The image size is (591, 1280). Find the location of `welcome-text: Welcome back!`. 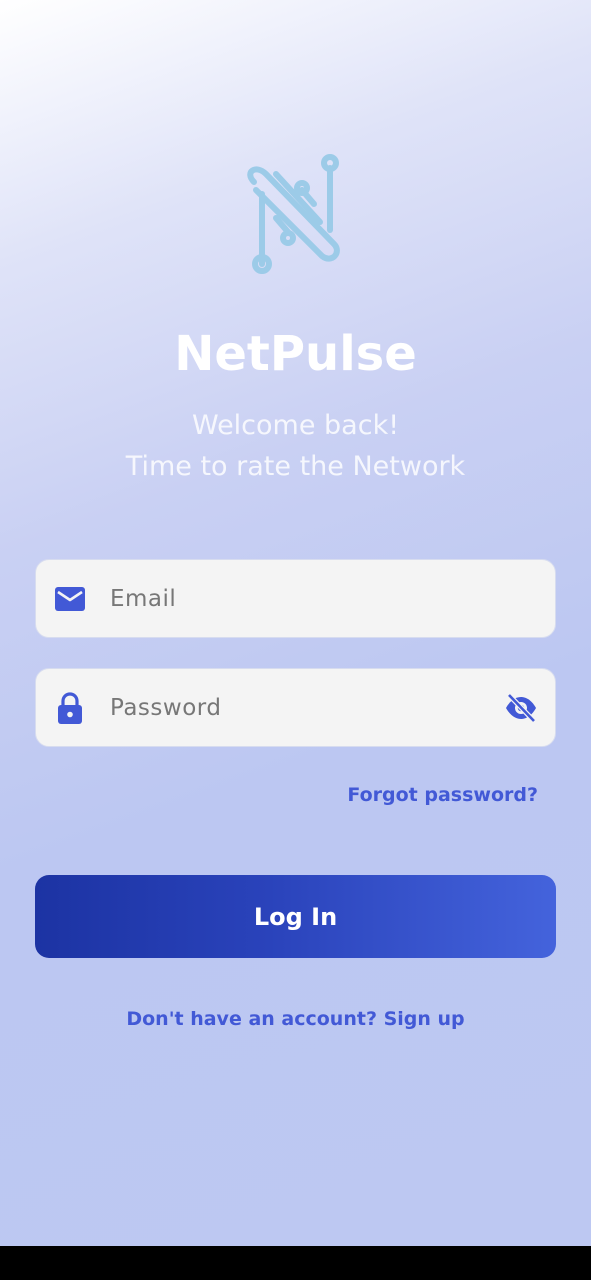

welcome-text: Welcome back! is located at coordinates (295, 425).